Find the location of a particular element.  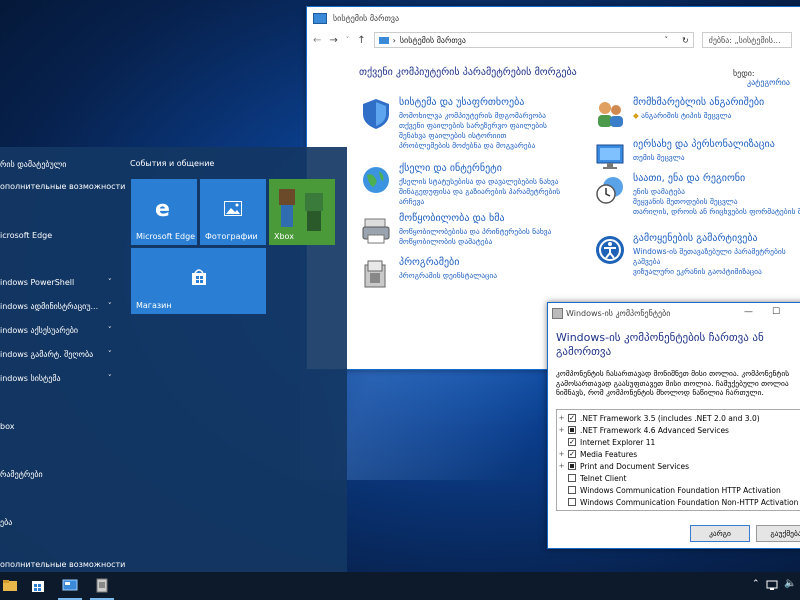

taskbar: ⌃ 🔈 is located at coordinates (400, 586).